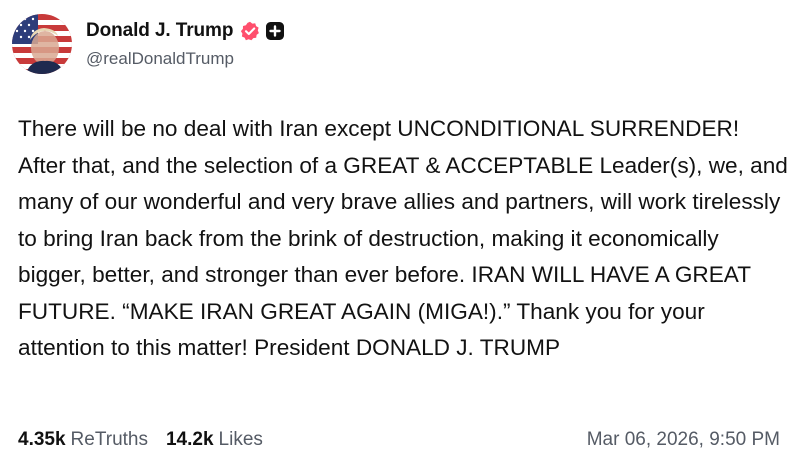 The height and width of the screenshot is (466, 800). Describe the element at coordinates (250, 31) in the screenshot. I see `verified-badge-icon` at that location.